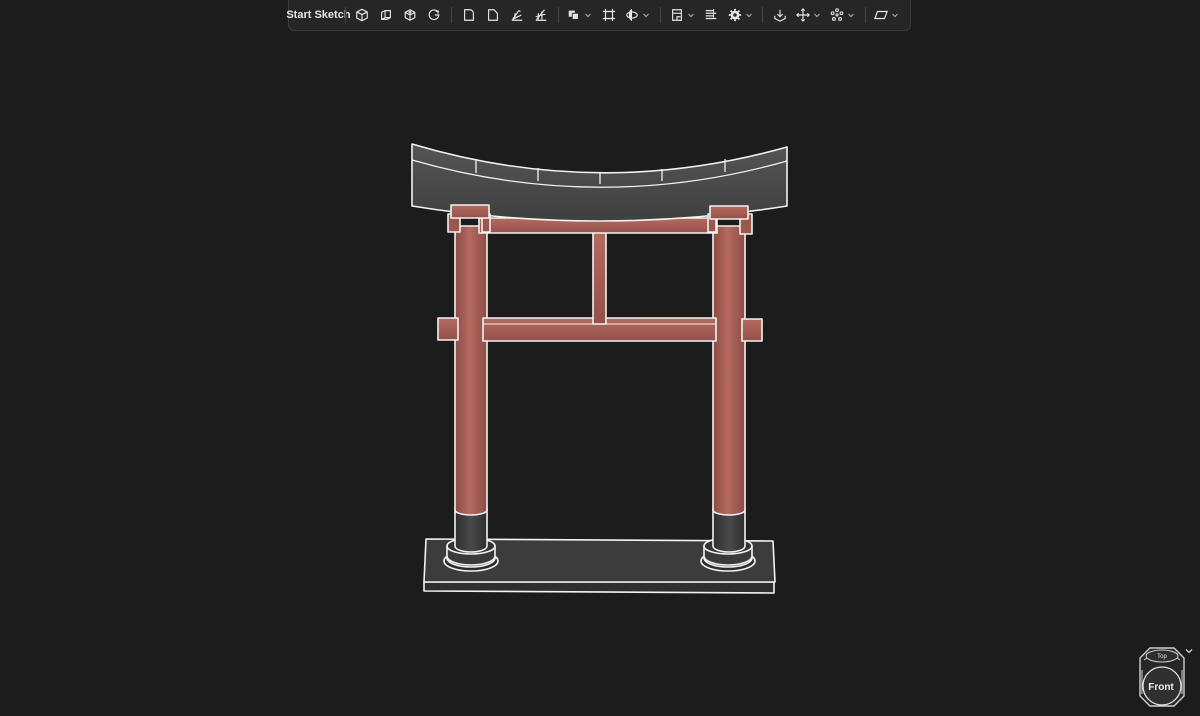  I want to click on loft-button, so click(410, 15).